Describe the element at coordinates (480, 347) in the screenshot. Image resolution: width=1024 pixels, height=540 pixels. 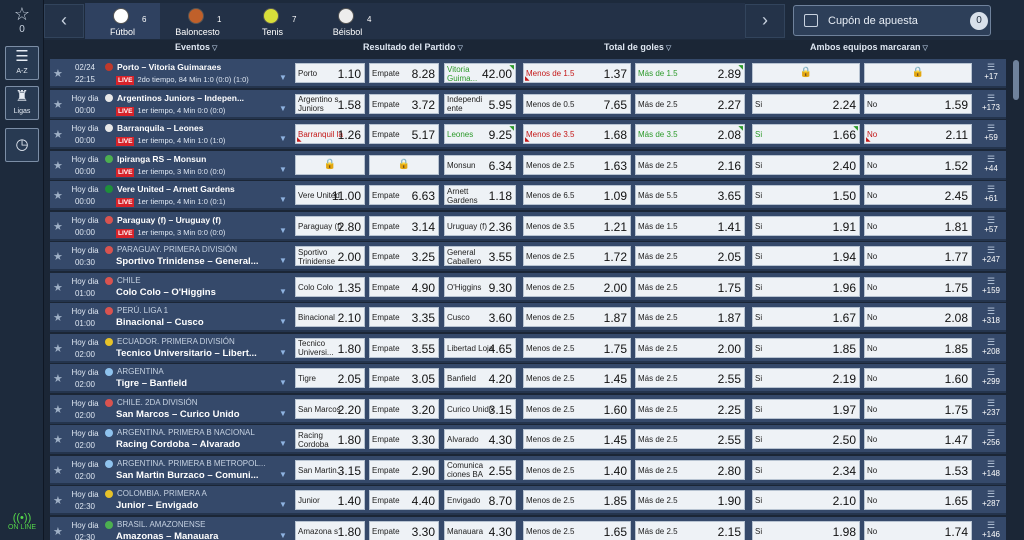
I see `odds-button: Libertad Loja 4.65` at that location.